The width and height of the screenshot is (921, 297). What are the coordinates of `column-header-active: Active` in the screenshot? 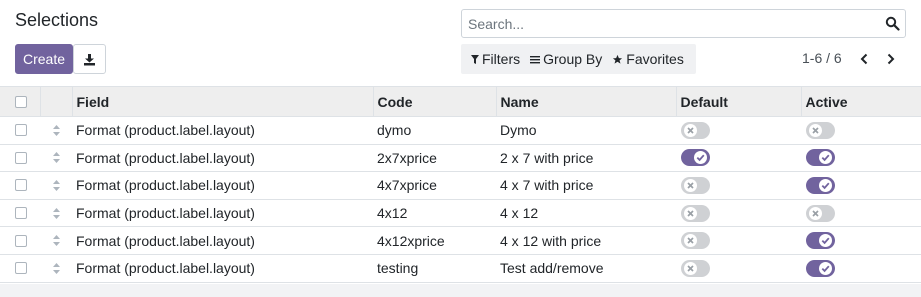 It's located at (860, 101).